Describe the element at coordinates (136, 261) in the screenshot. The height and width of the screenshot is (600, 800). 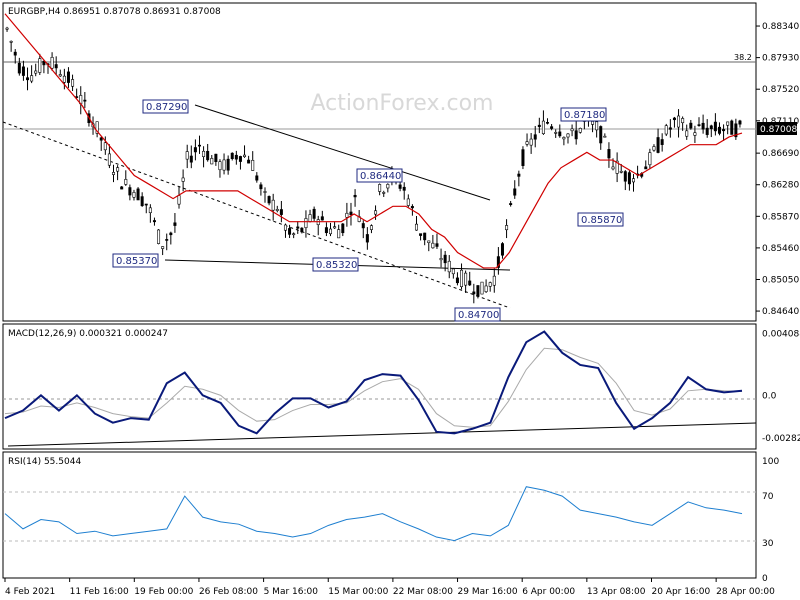
I see `callout-text: 0.85370` at that location.